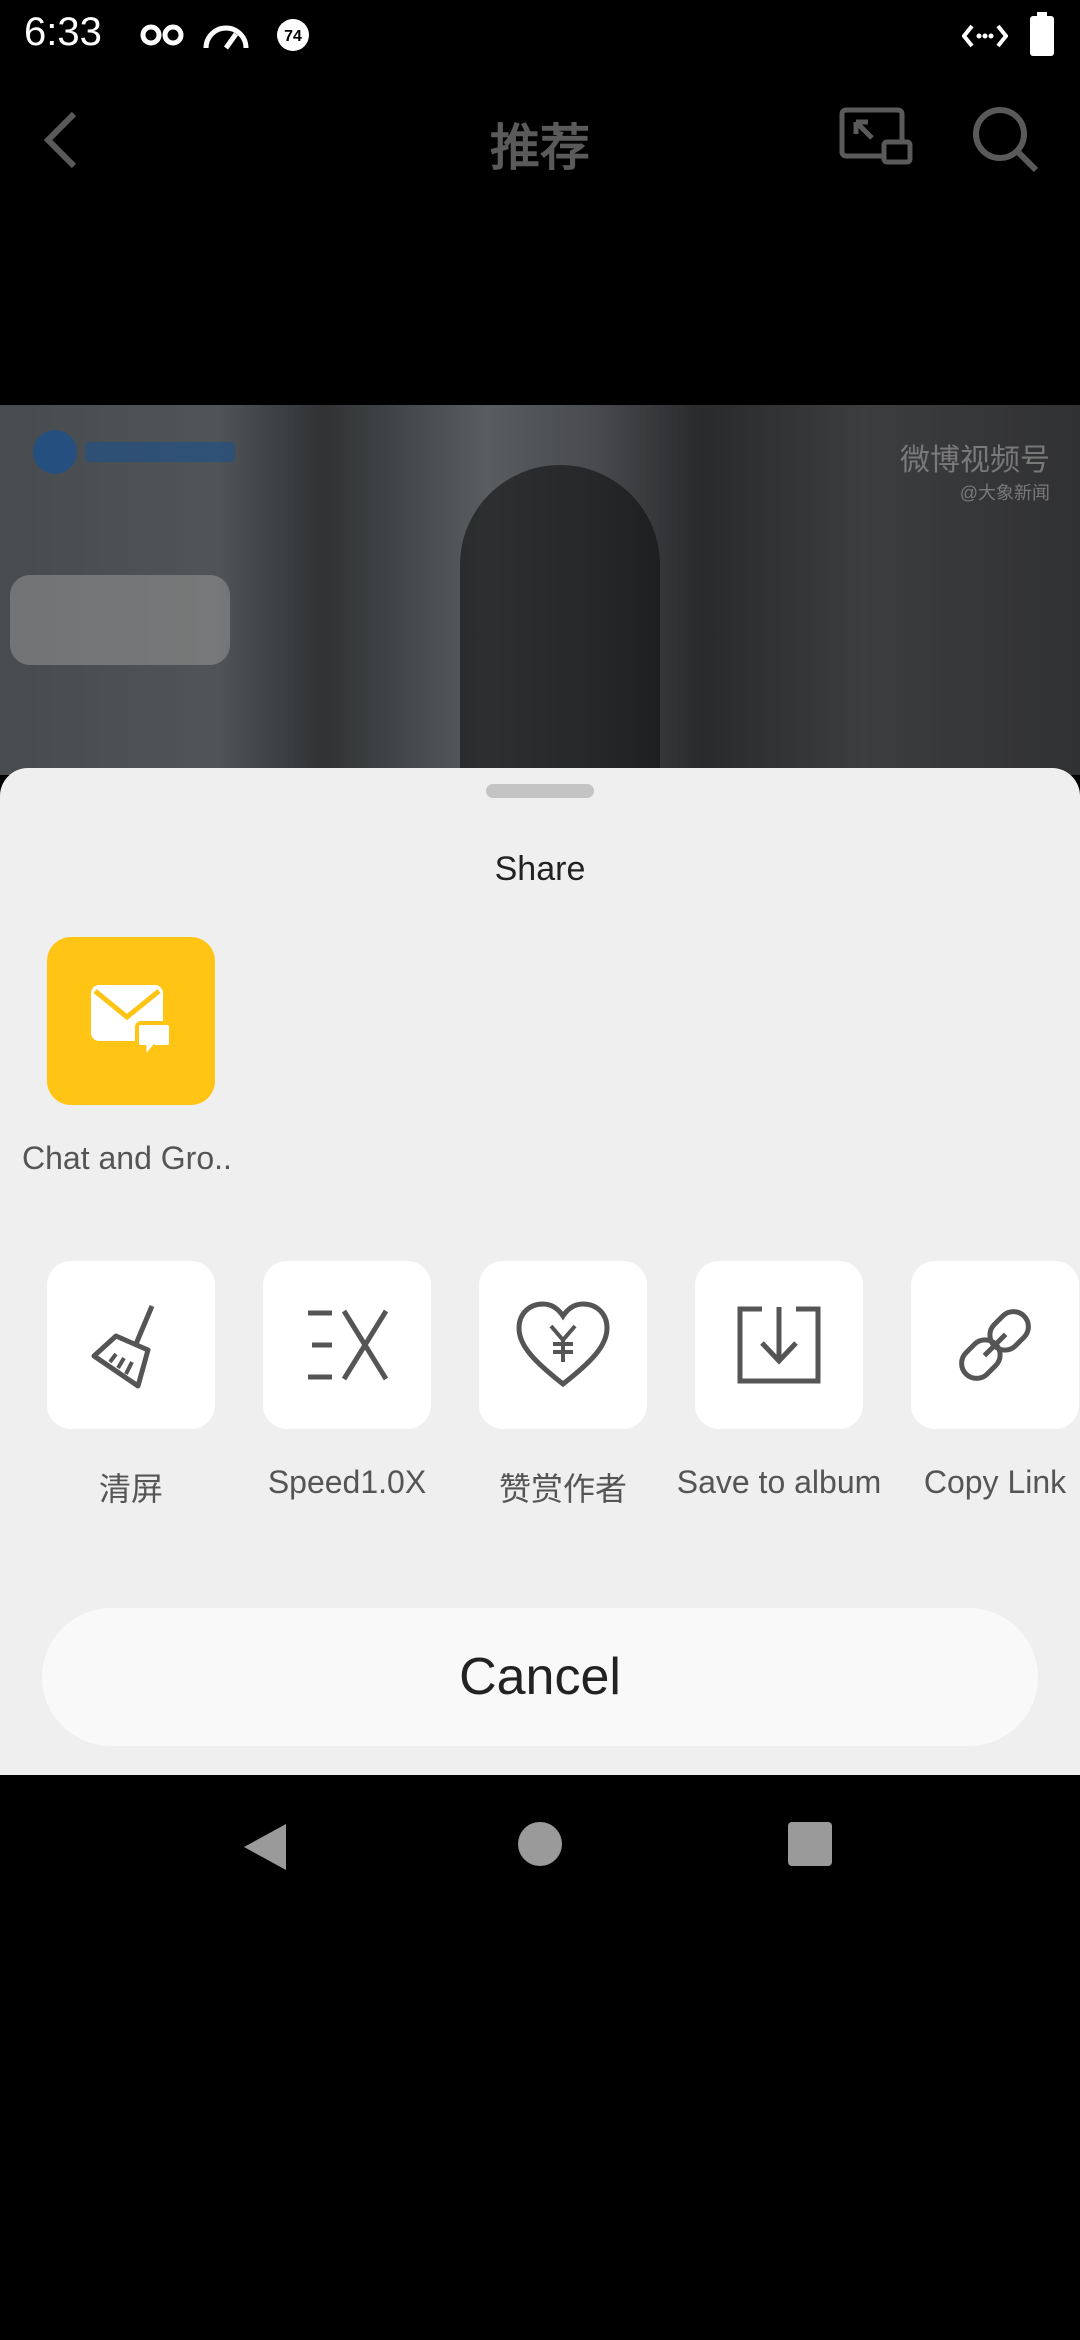 The width and height of the screenshot is (1080, 2340). Describe the element at coordinates (265, 1847) in the screenshot. I see `nav-back-icon` at that location.